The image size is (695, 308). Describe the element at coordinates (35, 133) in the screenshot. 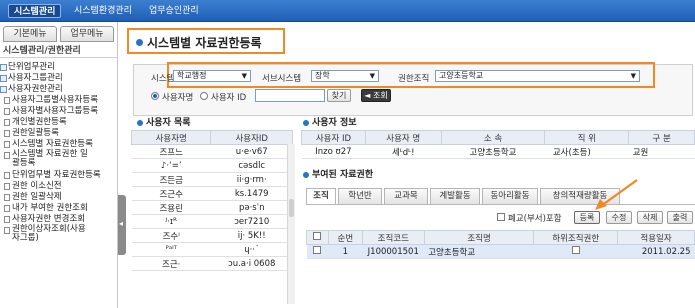

I see `sidebar-item-label: 권한일괄등록` at that location.